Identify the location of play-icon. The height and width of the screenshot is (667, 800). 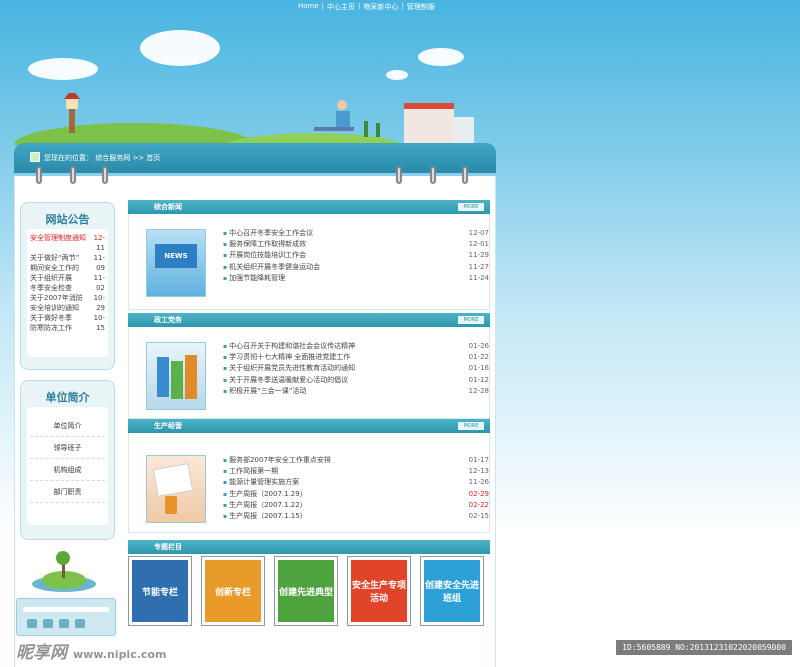
(32, 623).